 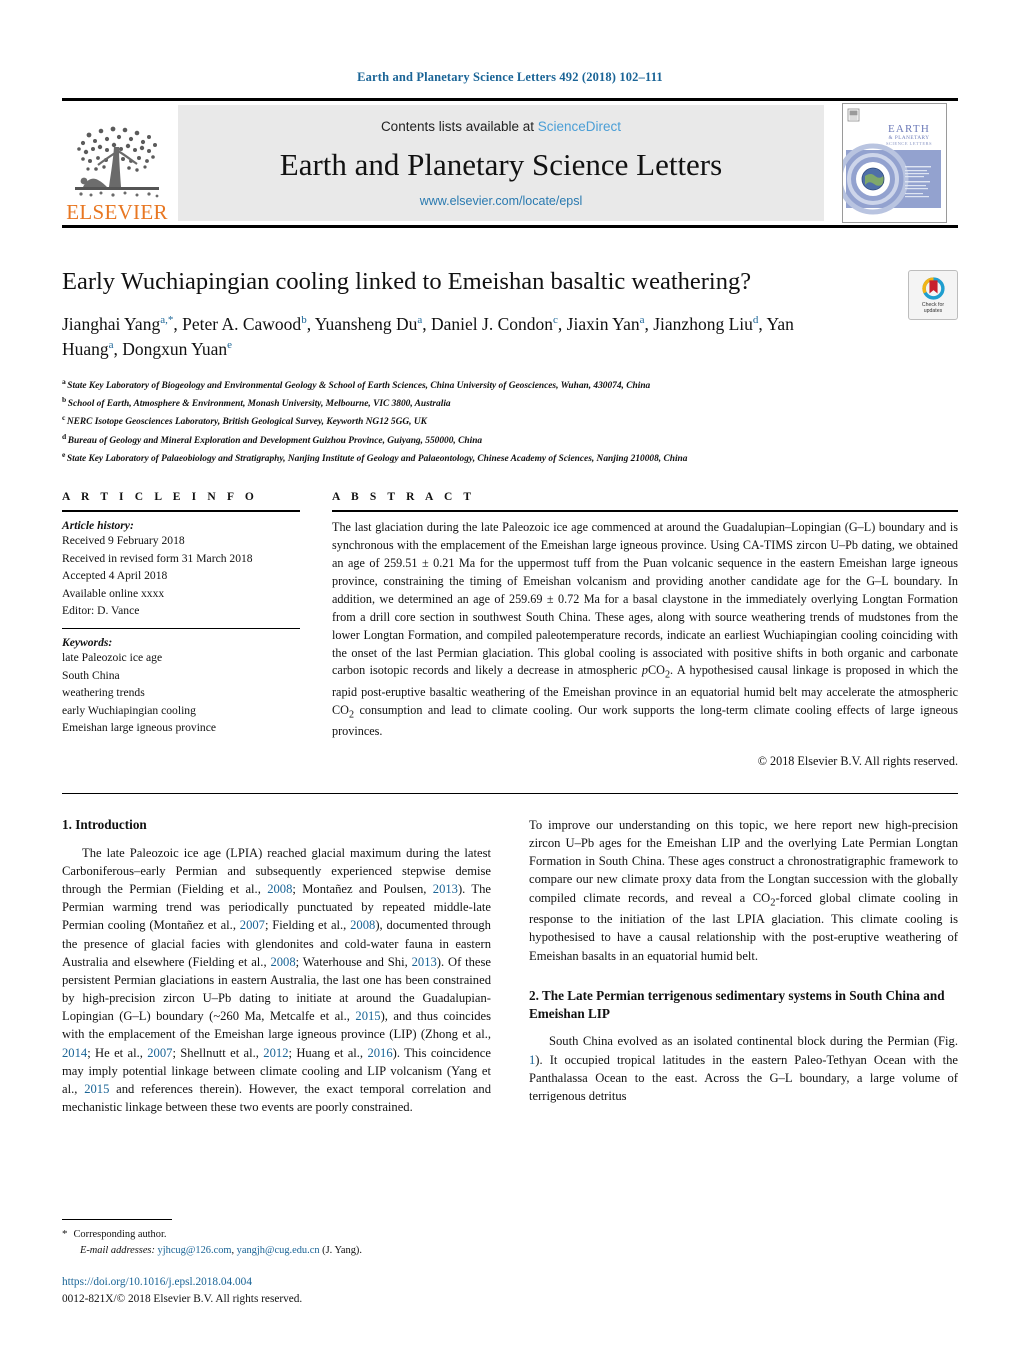 I want to click on author: Daniel J. Condonc, so click(x=494, y=324).